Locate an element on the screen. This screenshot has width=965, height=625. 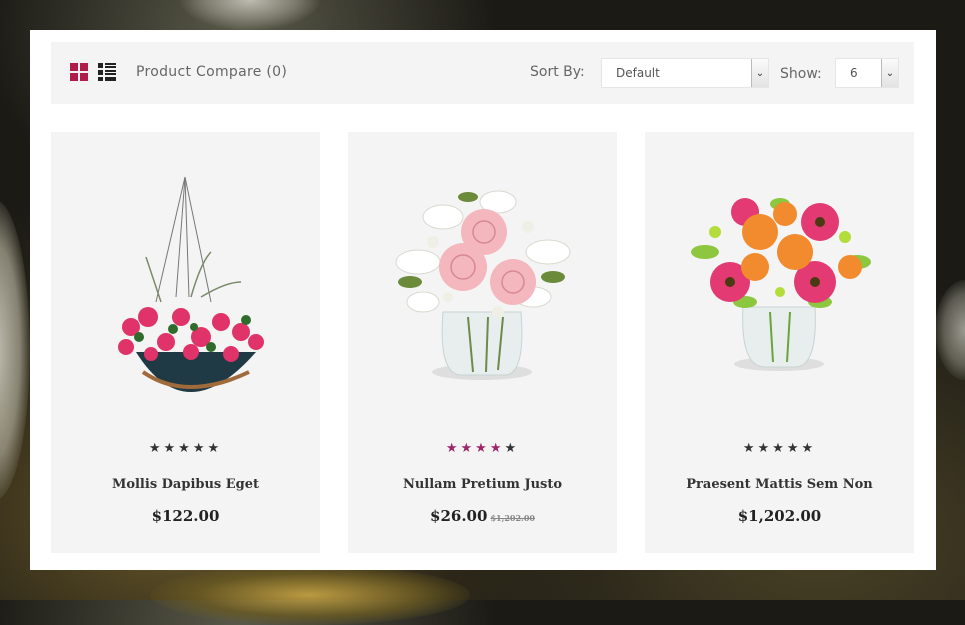
product-image-pink-roses-vase is located at coordinates (482, 282).